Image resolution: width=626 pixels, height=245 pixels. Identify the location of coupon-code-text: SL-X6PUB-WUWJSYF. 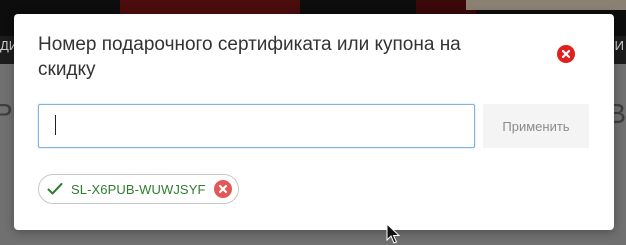
(138, 189).